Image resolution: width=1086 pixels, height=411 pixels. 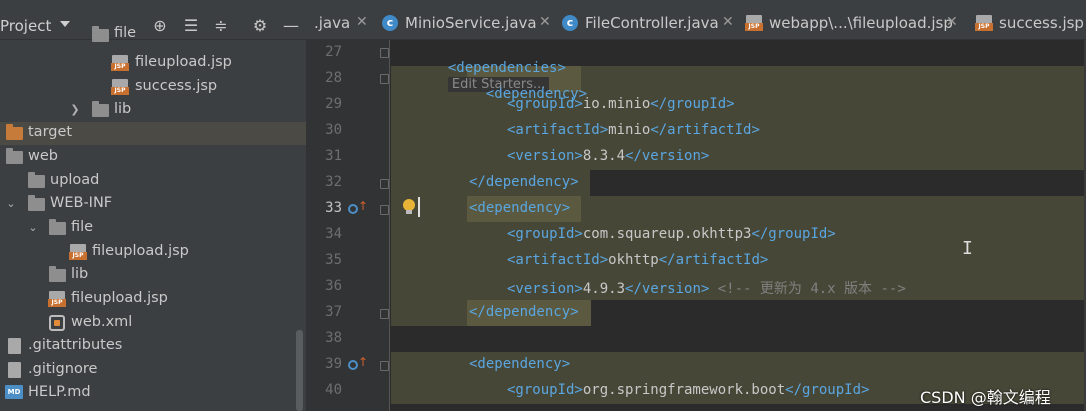 I want to click on xml-value: 8.3.4, so click(x=604, y=156).